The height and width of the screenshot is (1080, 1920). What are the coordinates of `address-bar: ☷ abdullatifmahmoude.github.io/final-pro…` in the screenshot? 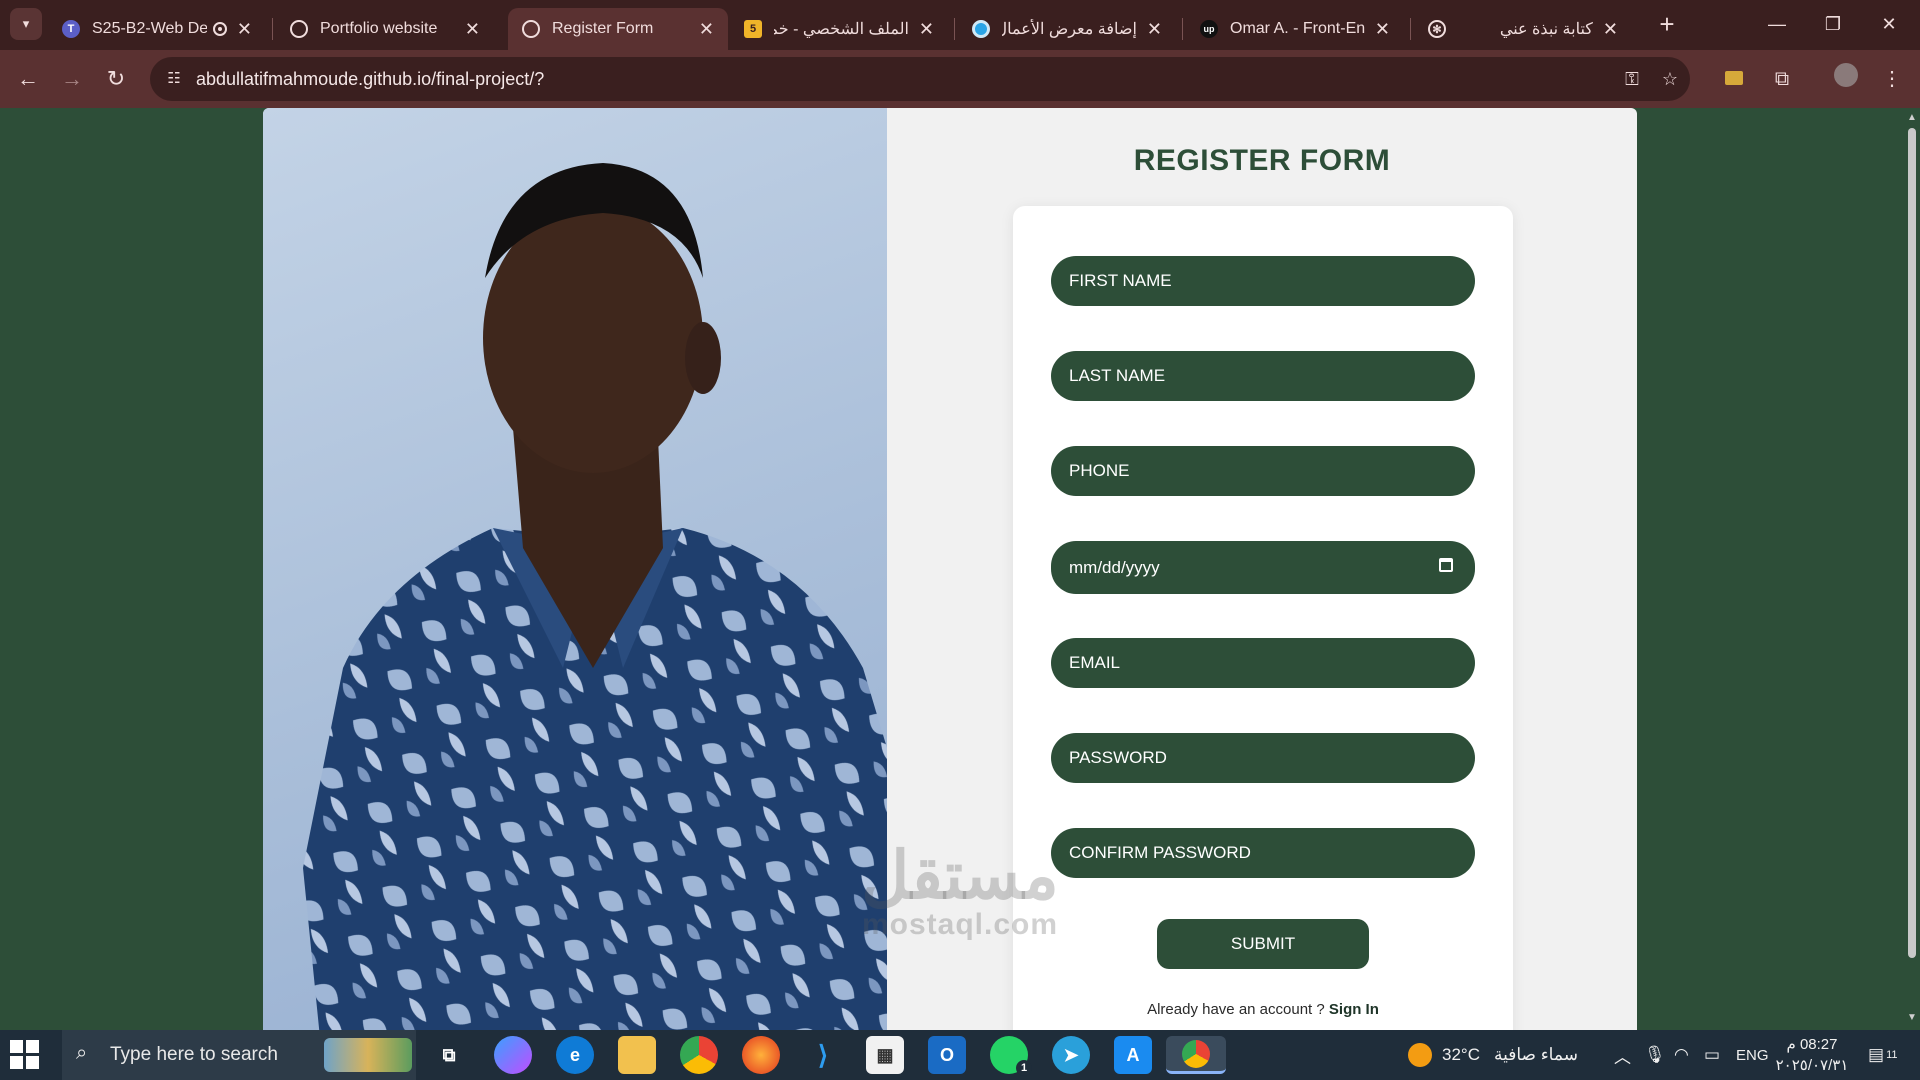 It's located at (920, 79).